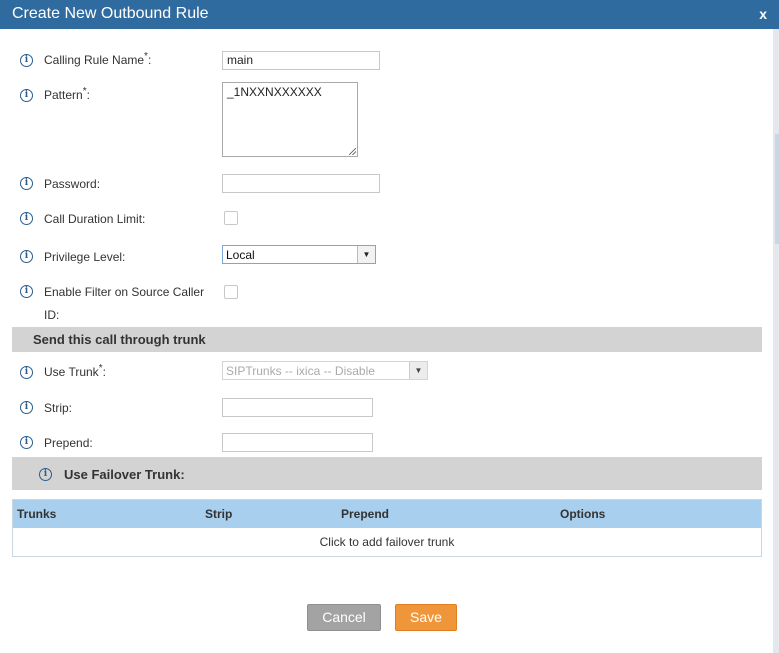 This screenshot has width=779, height=653. Describe the element at coordinates (389, 14) in the screenshot. I see `dialog-titlebar: Create New Outbound Rule x` at that location.